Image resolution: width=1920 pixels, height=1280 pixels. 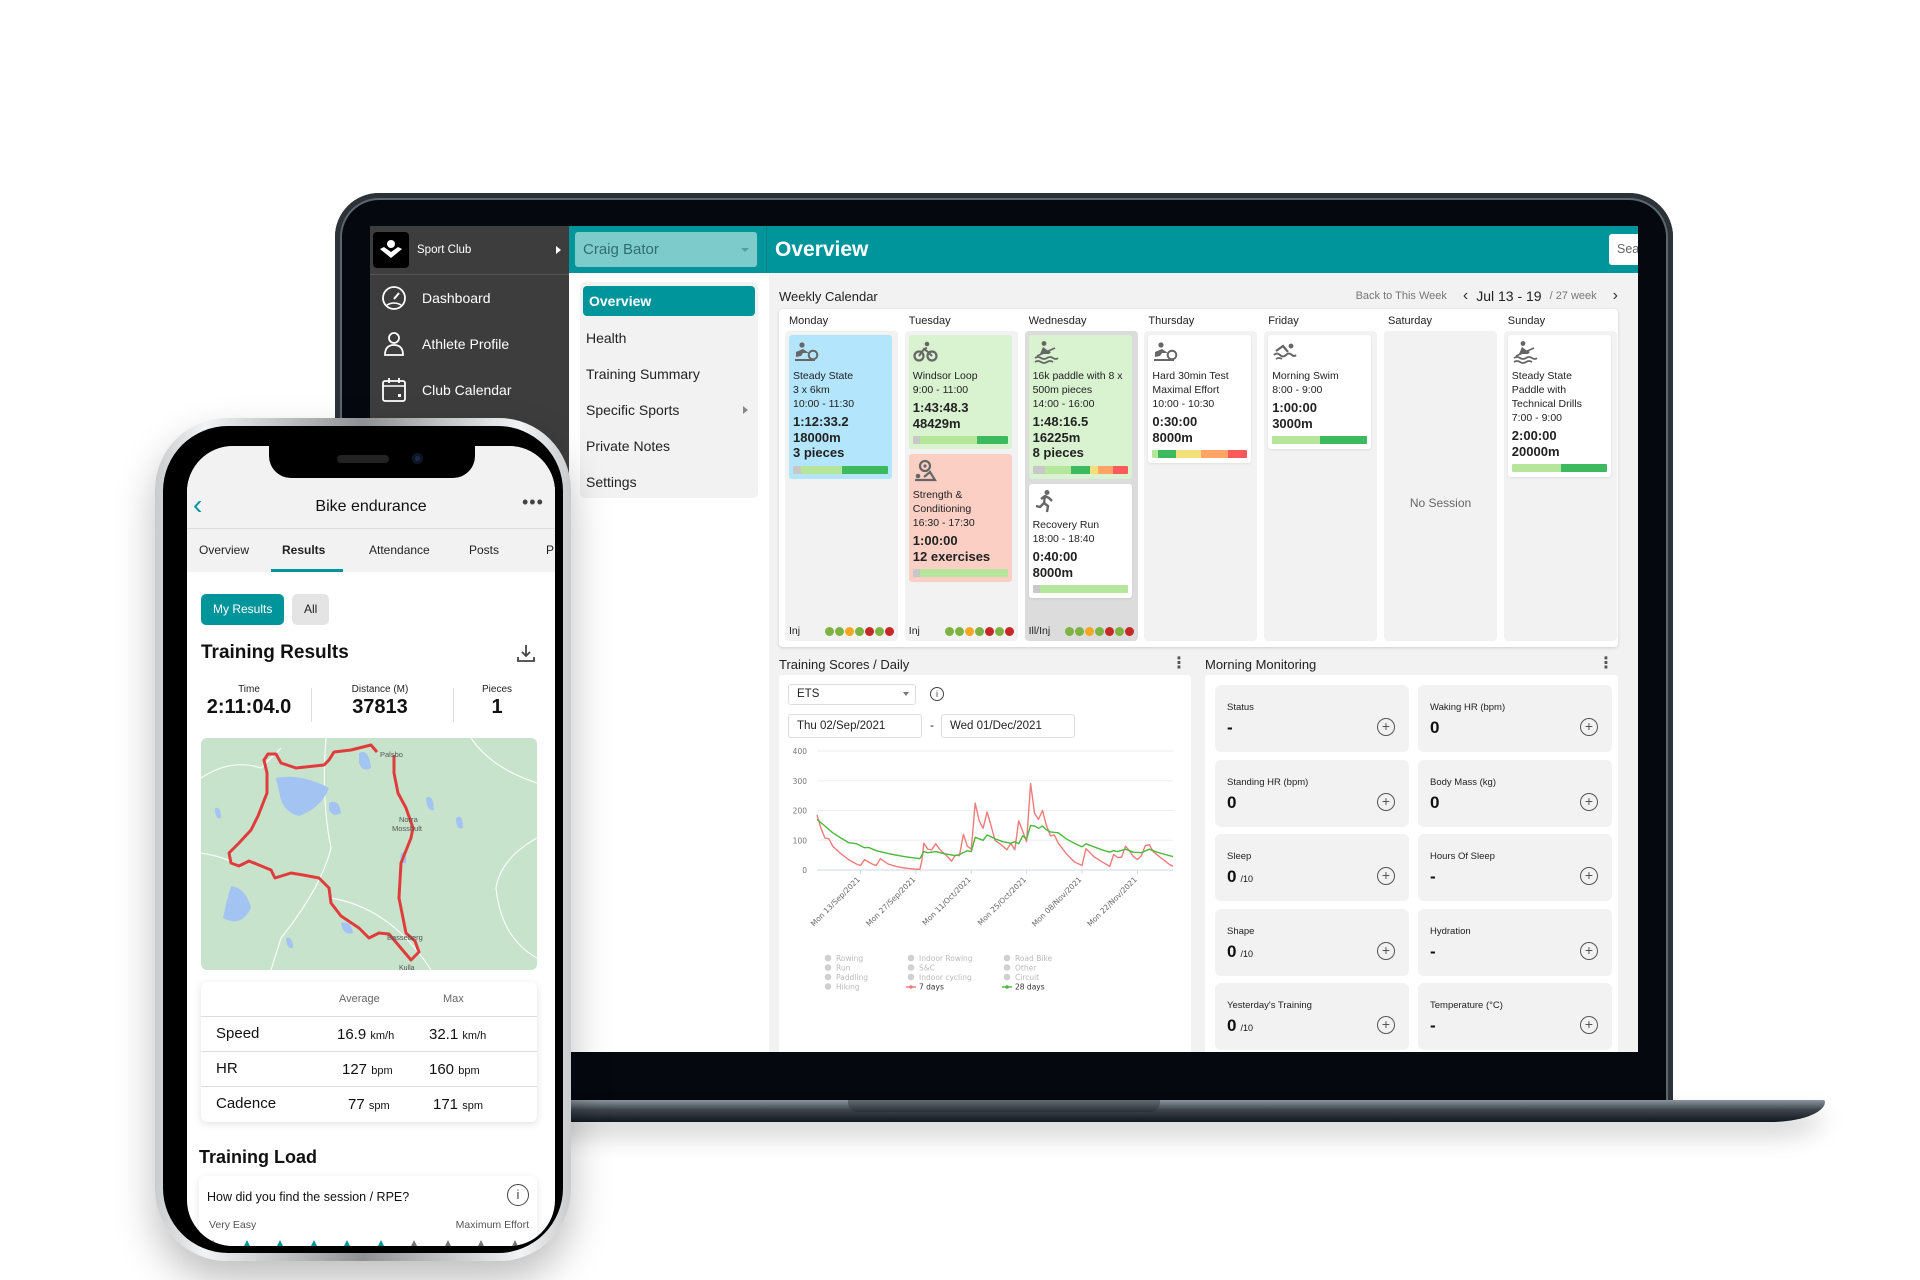 I want to click on submenu-item-specific-sports: Specific Sports, so click(x=669, y=410).